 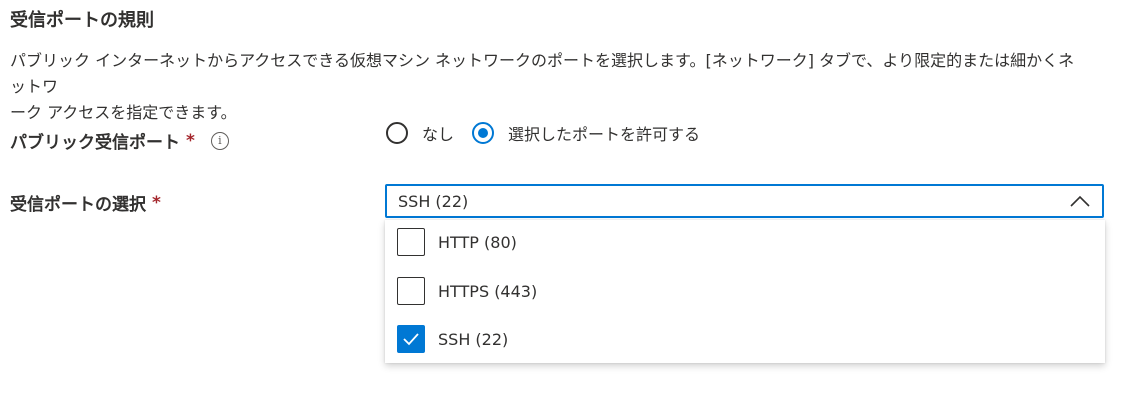 I want to click on radio-none-circle, so click(x=397, y=133).